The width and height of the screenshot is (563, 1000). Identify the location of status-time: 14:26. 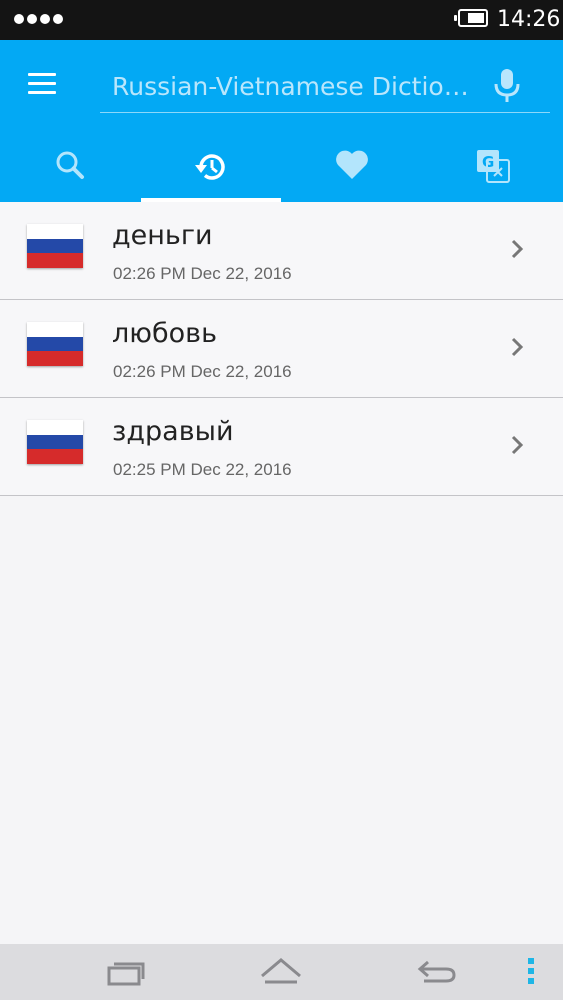
(529, 19).